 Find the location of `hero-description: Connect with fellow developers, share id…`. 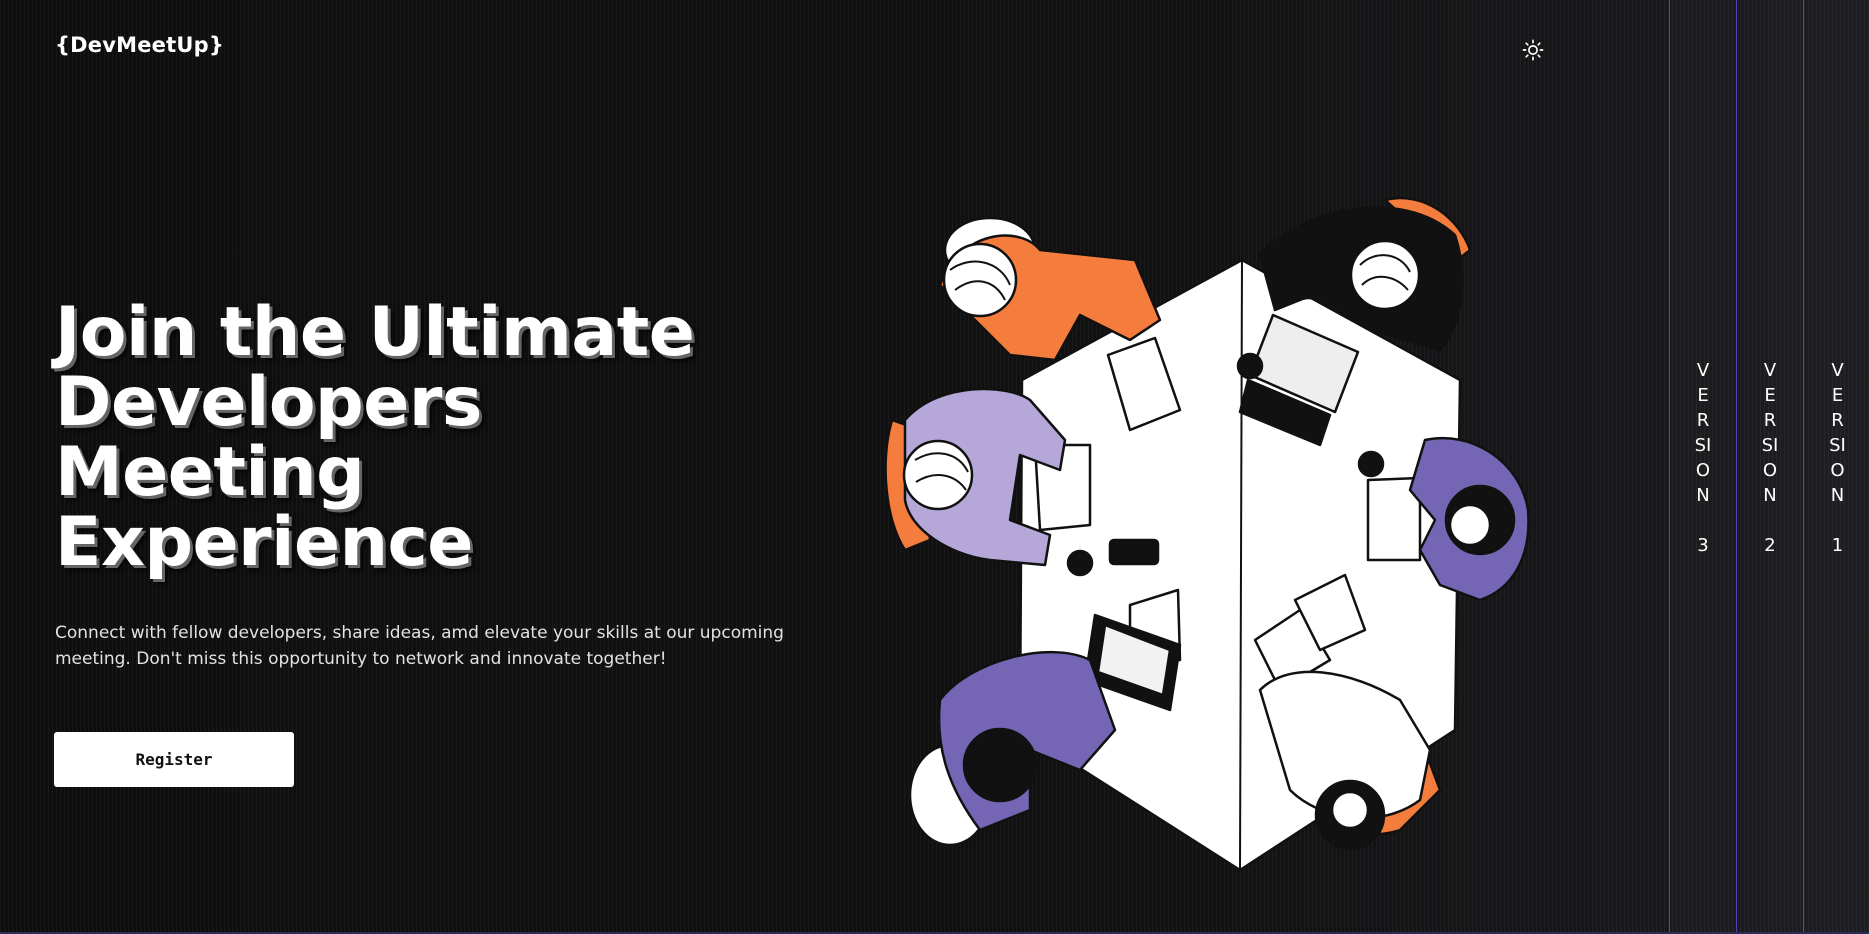

hero-description: Connect with fellow developers, share id… is located at coordinates (419, 646).